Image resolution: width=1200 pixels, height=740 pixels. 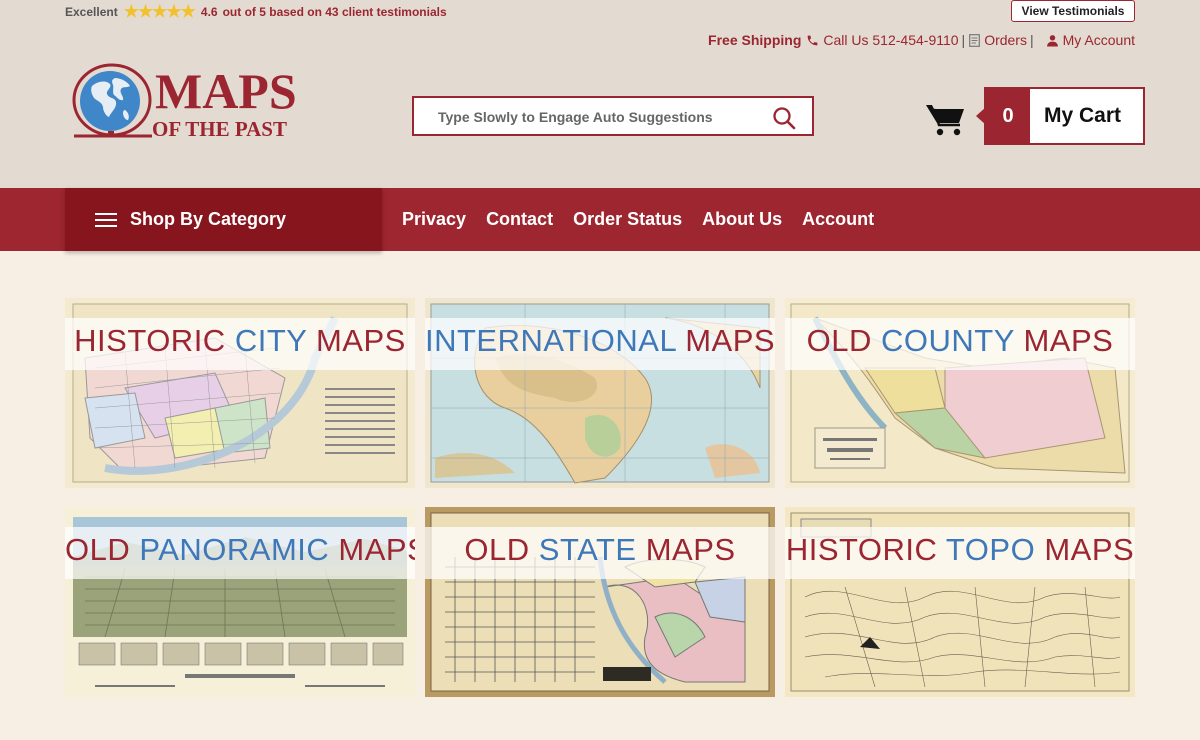 What do you see at coordinates (990, 549) in the screenshot?
I see `title-highlight: TOPO` at bounding box center [990, 549].